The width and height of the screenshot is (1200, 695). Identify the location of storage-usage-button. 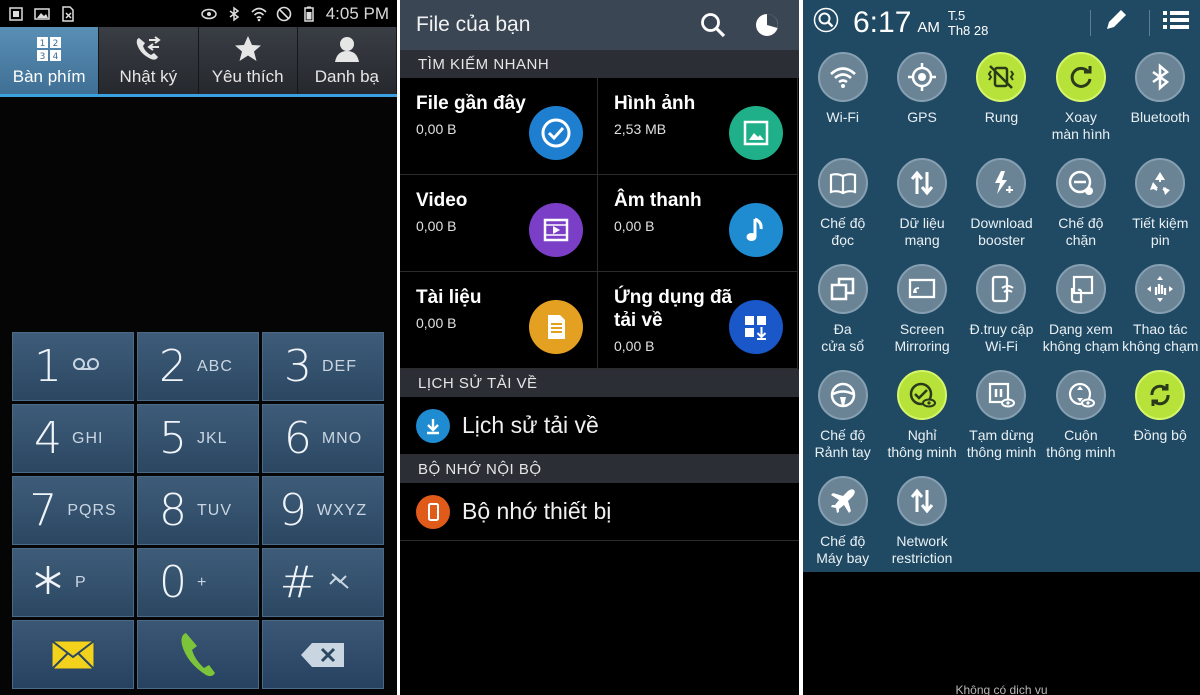
(767, 25).